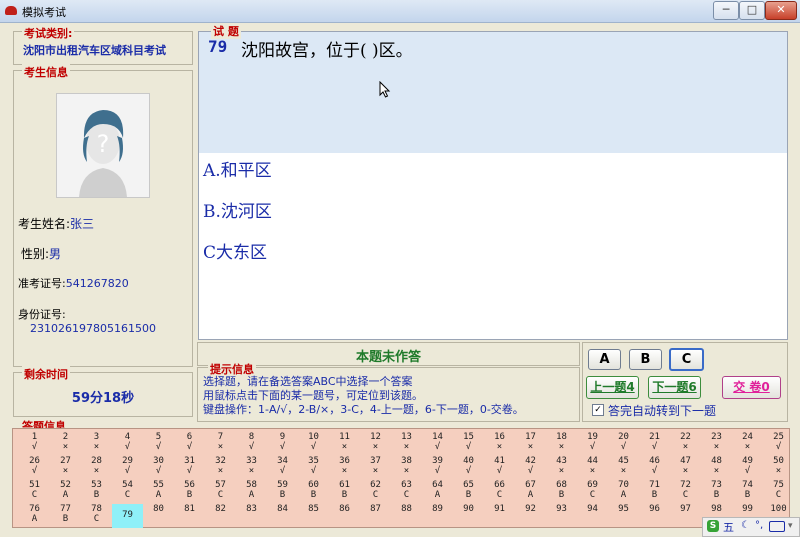 The image size is (800, 537). I want to click on settings-icon: ▾, so click(790, 526).